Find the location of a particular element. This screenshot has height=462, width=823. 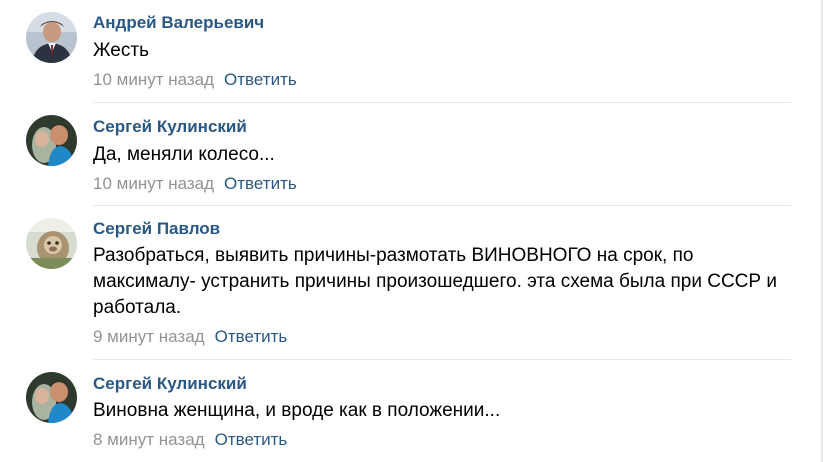

comment-time: 9 минут назад is located at coordinates (149, 336).